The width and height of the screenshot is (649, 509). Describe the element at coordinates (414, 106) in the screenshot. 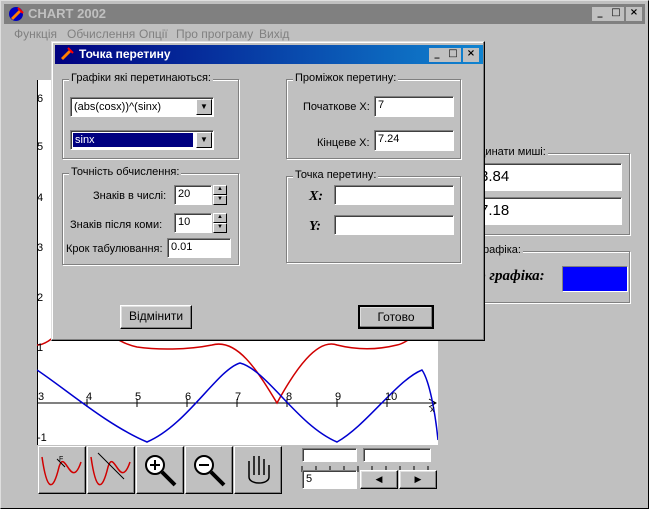

I see `start-x-field: 7` at that location.